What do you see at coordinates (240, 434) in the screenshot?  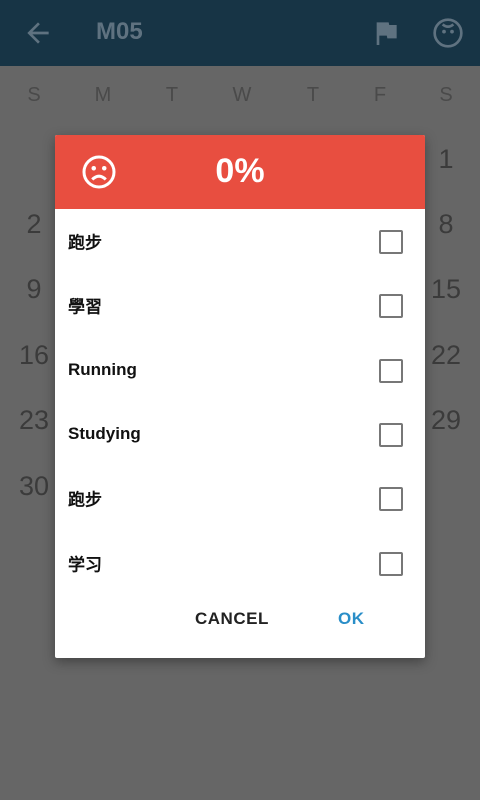 I see `list-item: Studying` at bounding box center [240, 434].